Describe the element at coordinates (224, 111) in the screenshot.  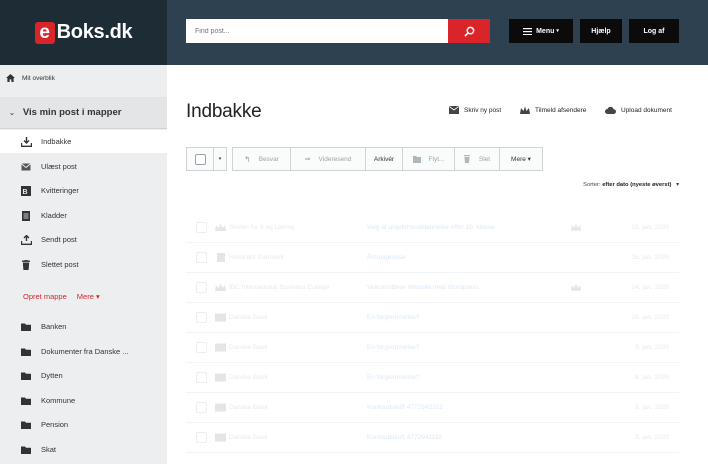
I see `page-title: Indbakke` at that location.